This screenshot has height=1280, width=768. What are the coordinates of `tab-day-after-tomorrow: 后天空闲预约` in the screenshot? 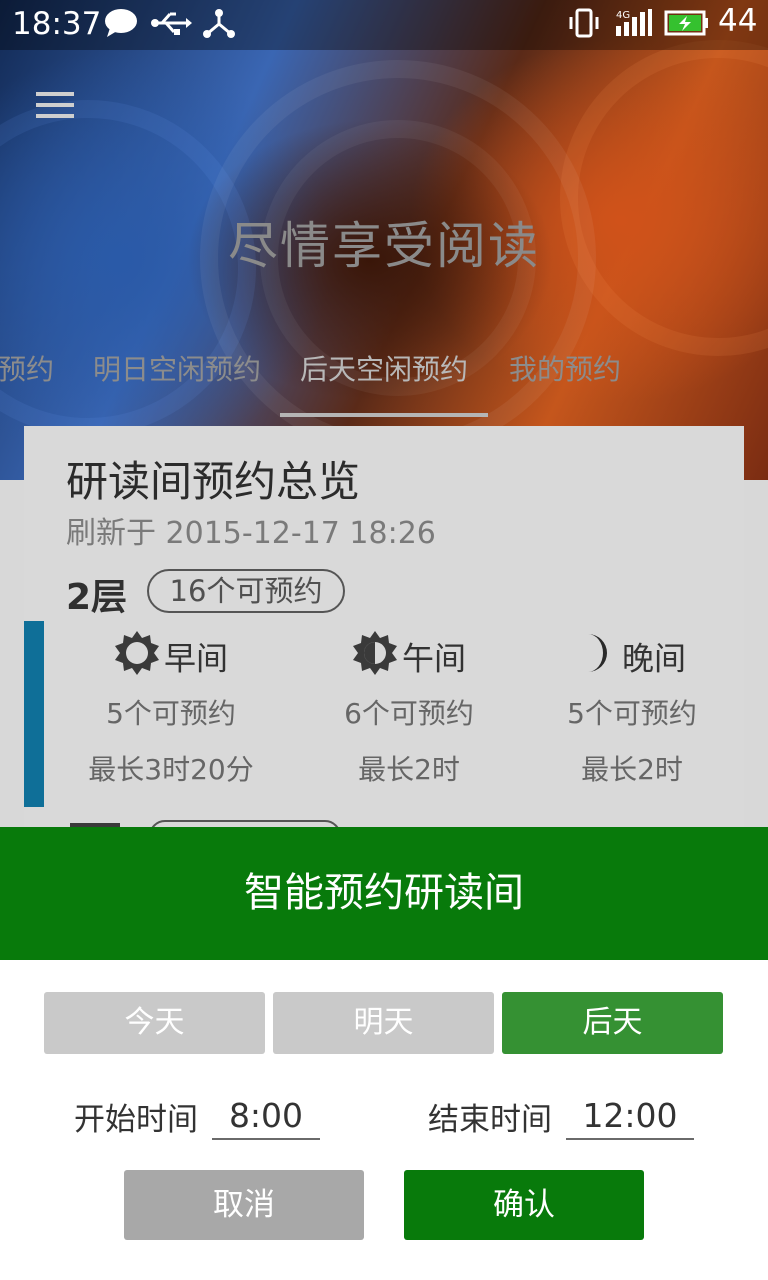 It's located at (384, 368).